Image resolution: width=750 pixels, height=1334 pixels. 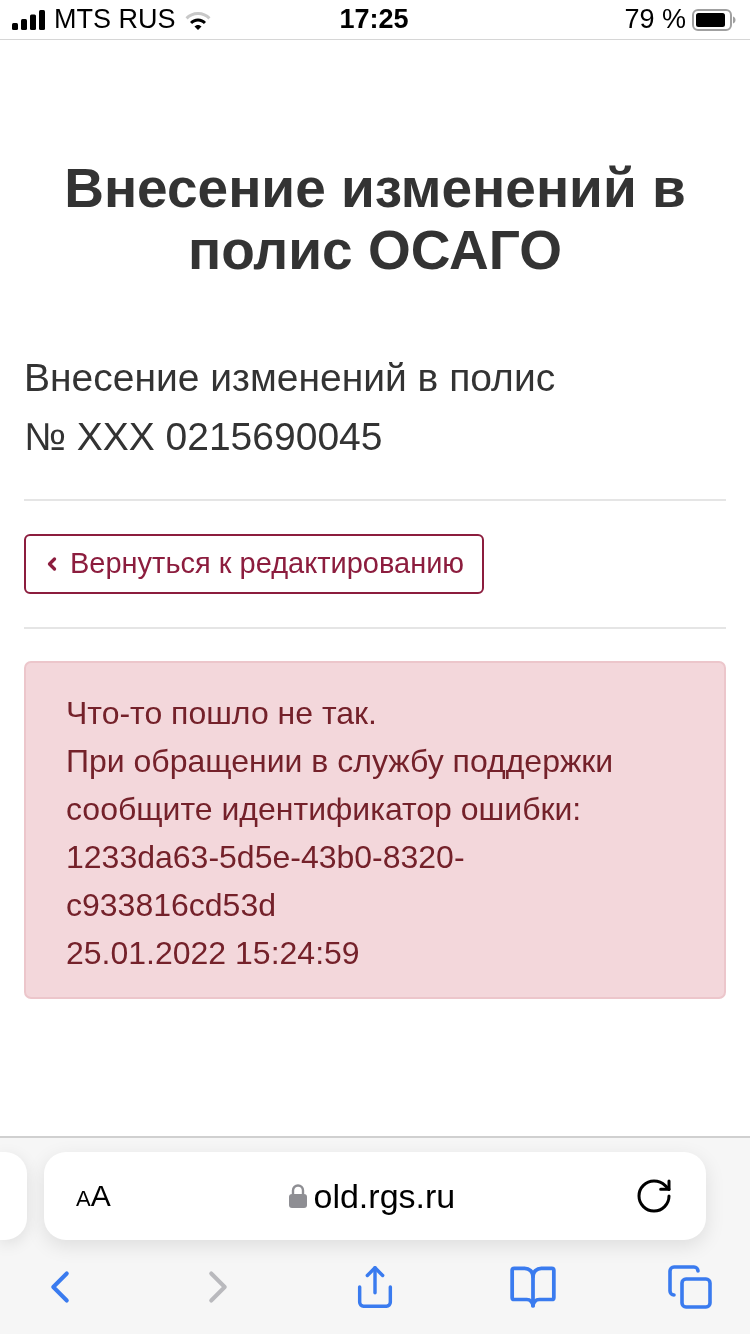 I want to click on status-time: 17:25, so click(x=374, y=19).